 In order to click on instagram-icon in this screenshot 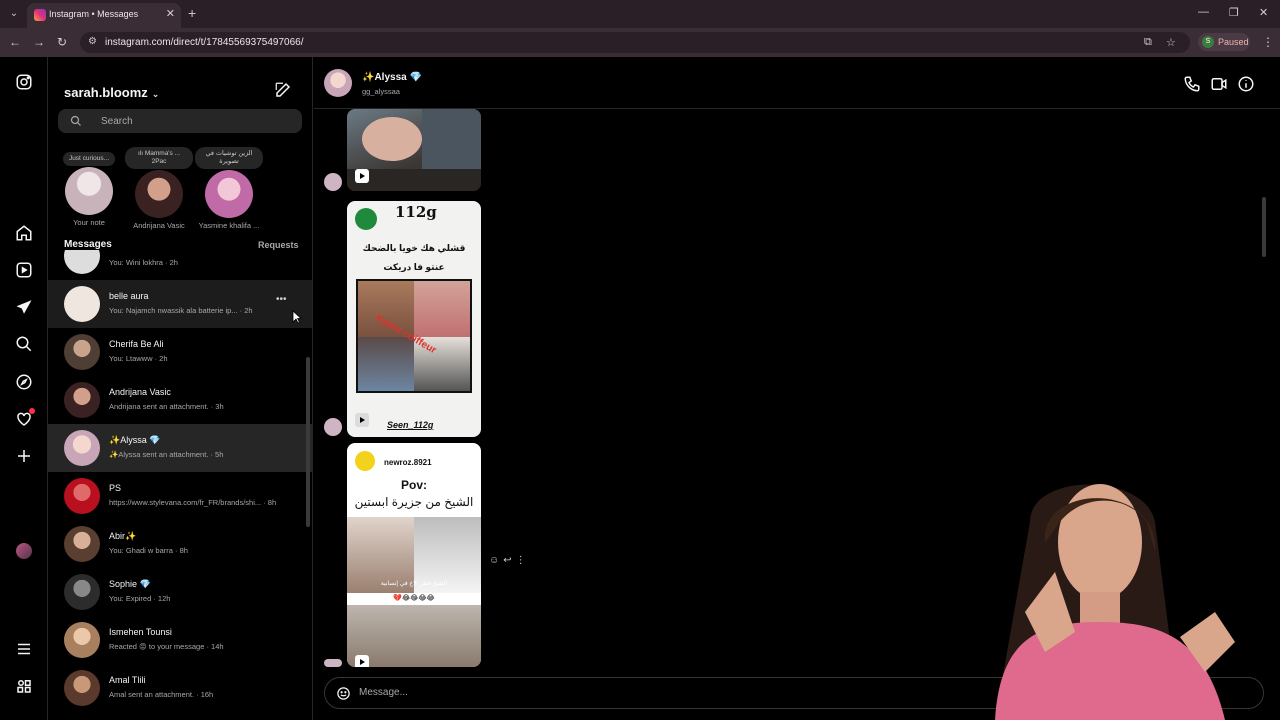, I will do `click(24, 82)`.